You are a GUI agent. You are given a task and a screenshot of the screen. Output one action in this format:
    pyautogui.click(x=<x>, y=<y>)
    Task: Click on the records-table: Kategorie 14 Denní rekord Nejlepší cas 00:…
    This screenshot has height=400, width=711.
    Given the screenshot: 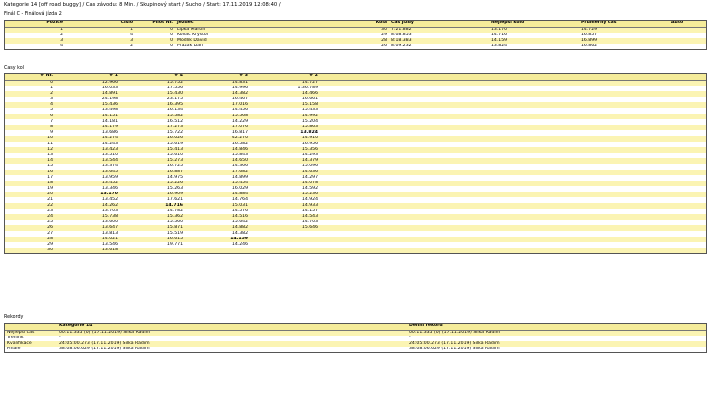 What is the action you would take?
    pyautogui.click(x=355, y=338)
    